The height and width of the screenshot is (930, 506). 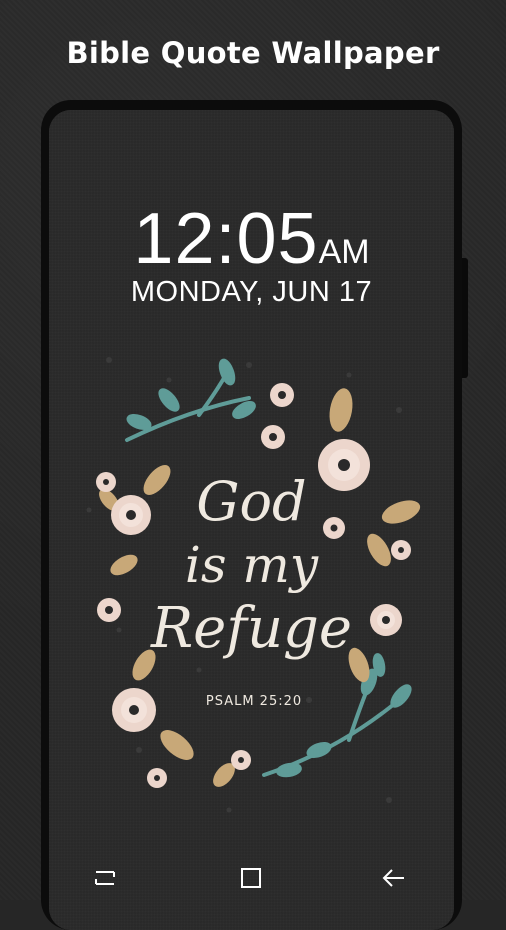 I want to click on quote-line-1: God, so click(x=251, y=501).